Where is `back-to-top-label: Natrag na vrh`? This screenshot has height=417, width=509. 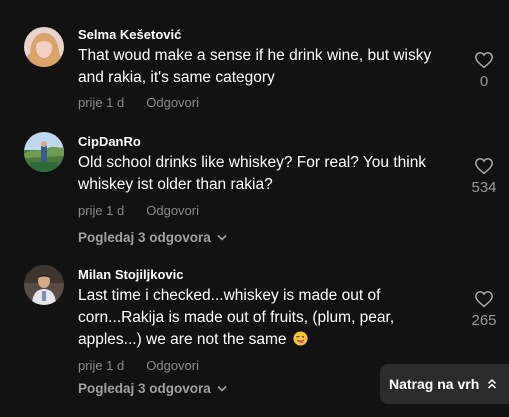 back-to-top-label: Natrag na vrh is located at coordinates (434, 384).